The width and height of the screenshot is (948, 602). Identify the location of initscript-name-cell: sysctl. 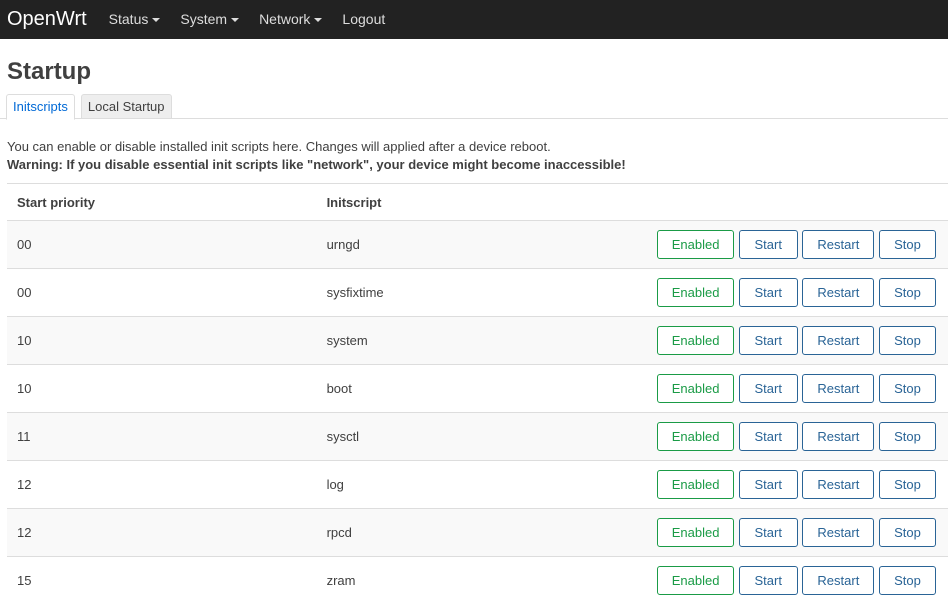
(343, 436).